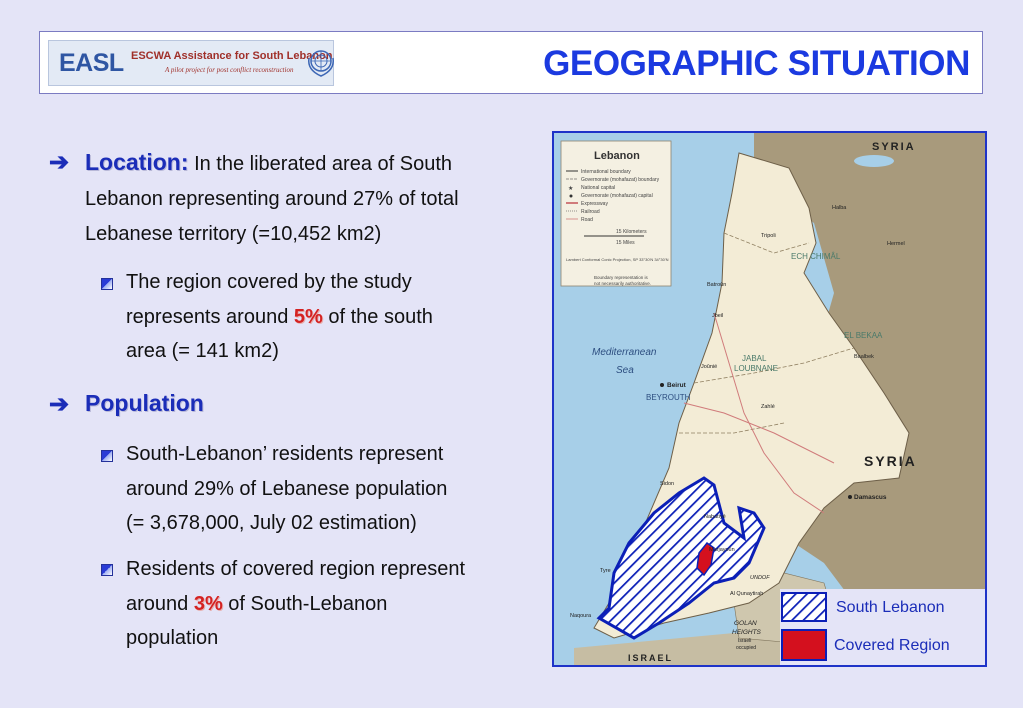 The image size is (1023, 708). Describe the element at coordinates (308, 317) in the screenshot. I see `study-region-percent: 5%` at that location.